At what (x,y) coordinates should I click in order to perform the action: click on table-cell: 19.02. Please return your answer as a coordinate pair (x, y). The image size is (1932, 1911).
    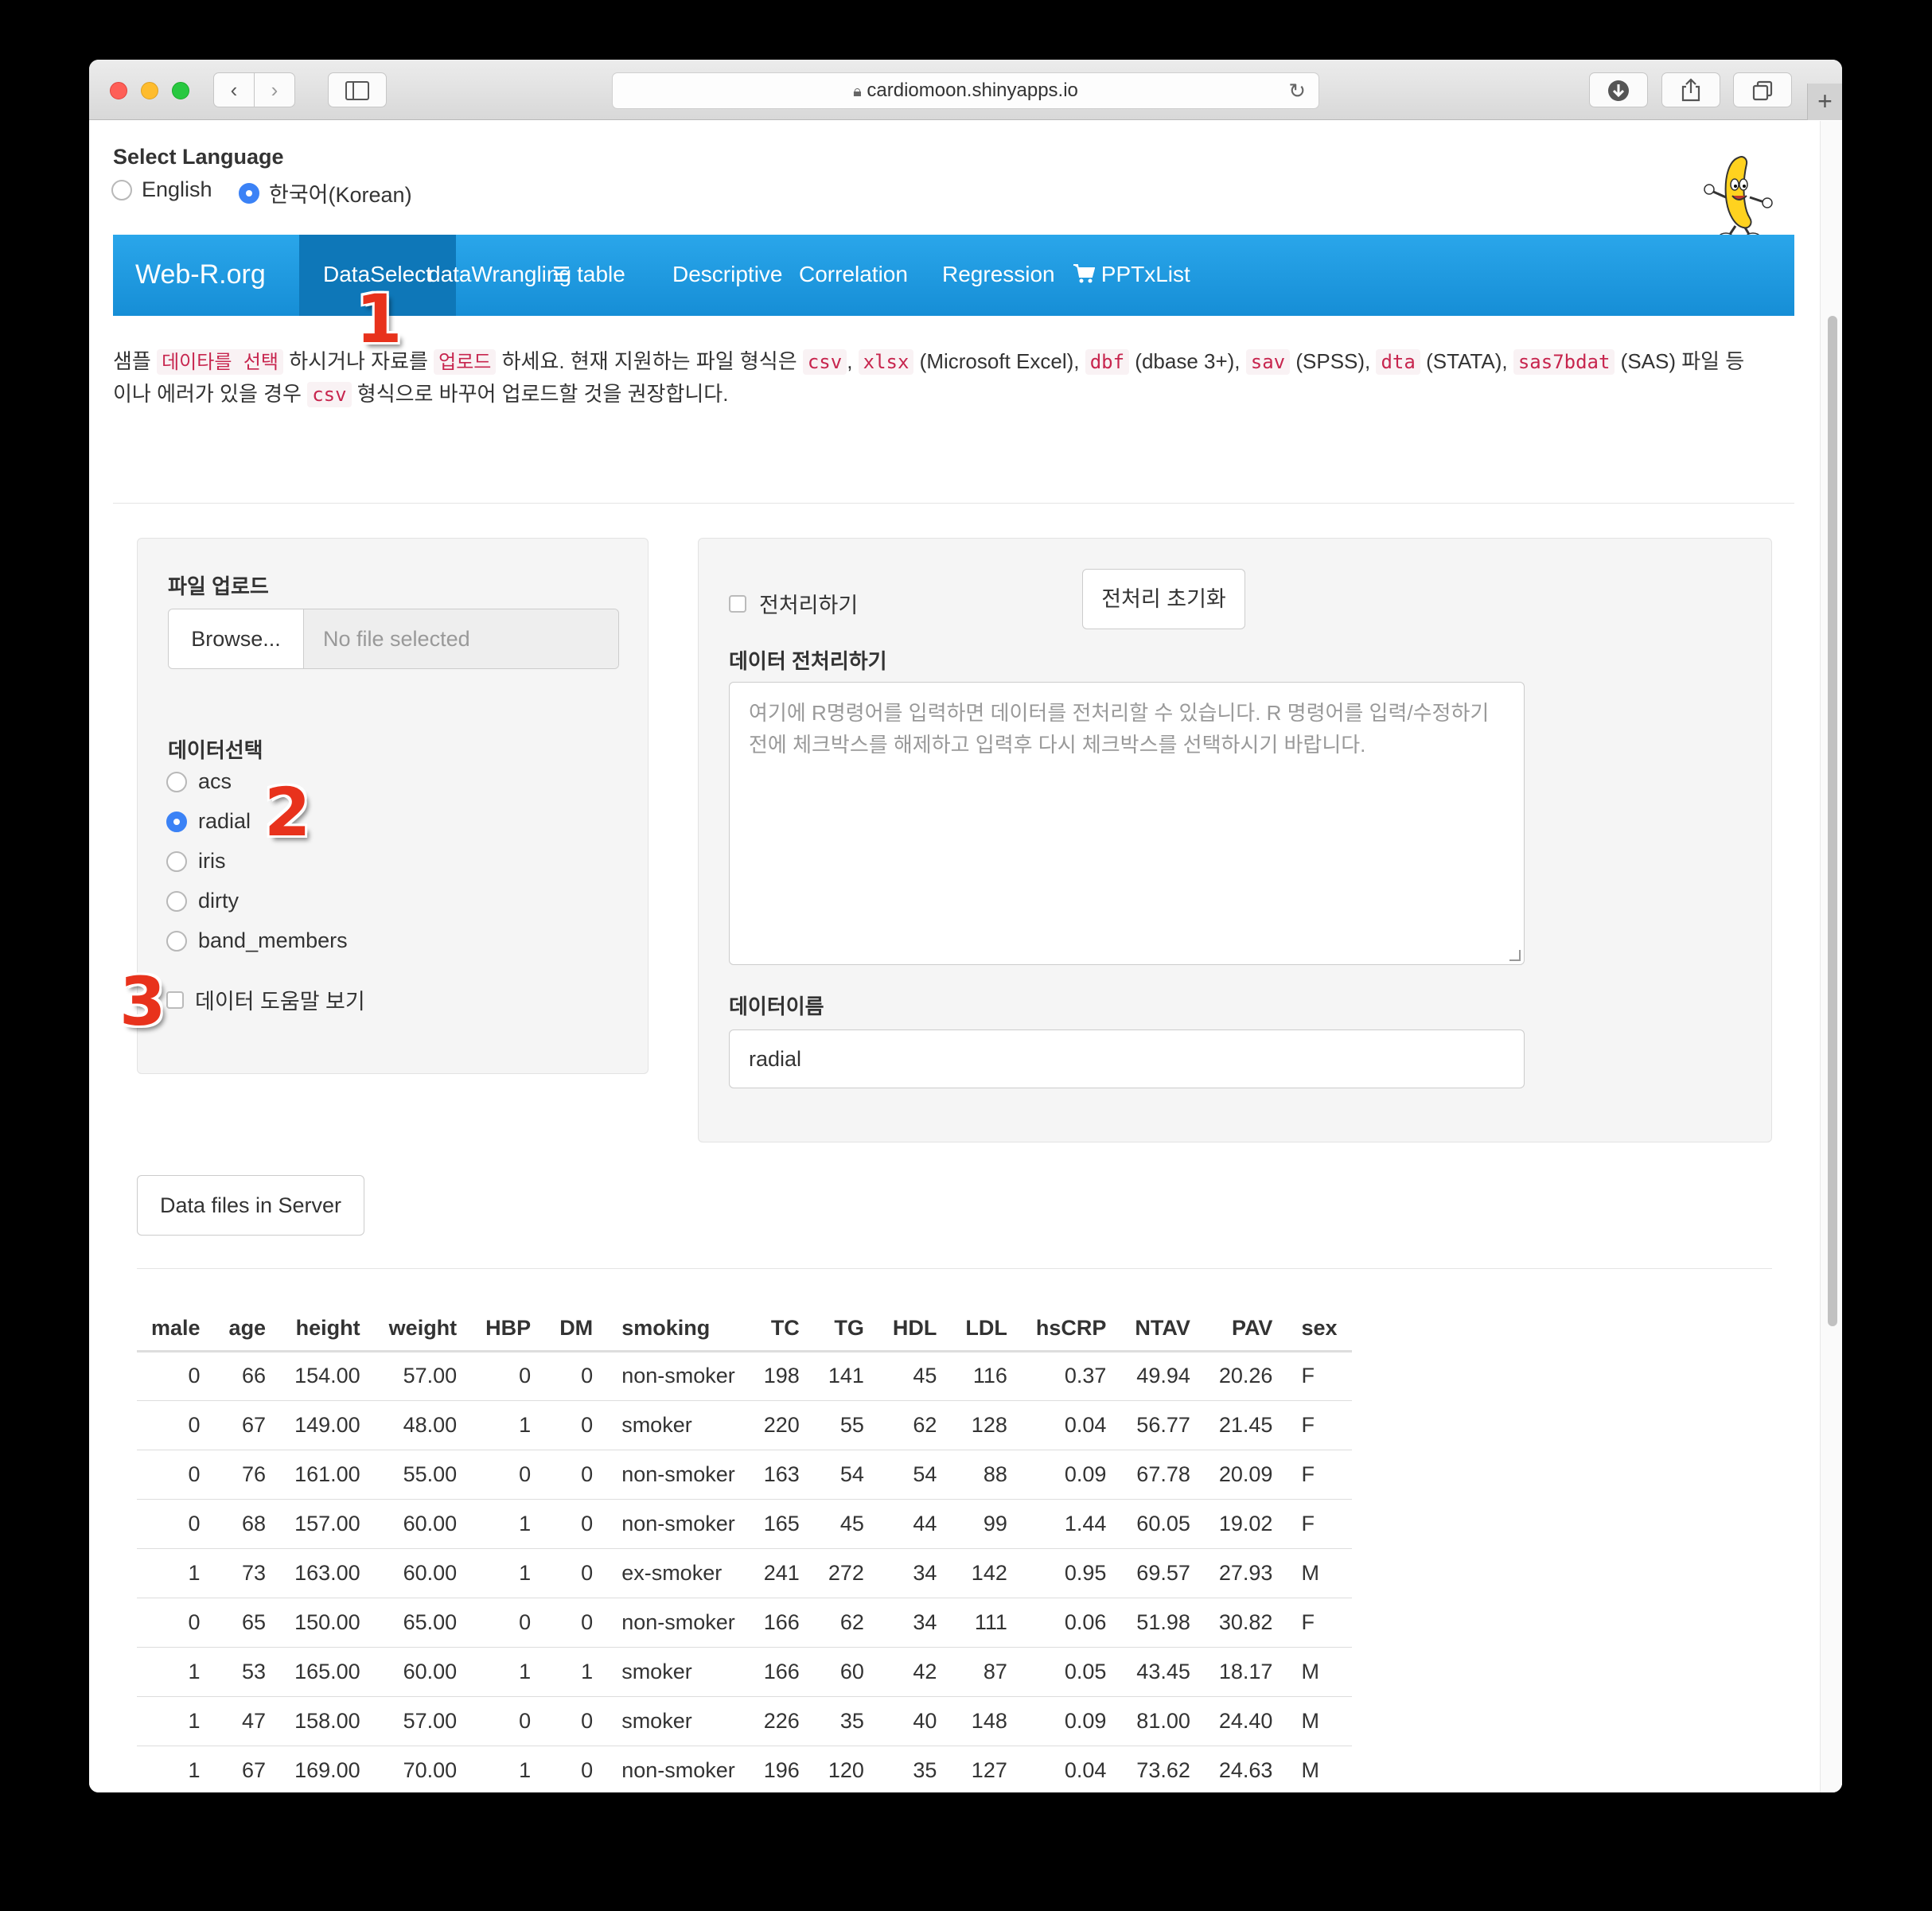
    Looking at the image, I should click on (1245, 1524).